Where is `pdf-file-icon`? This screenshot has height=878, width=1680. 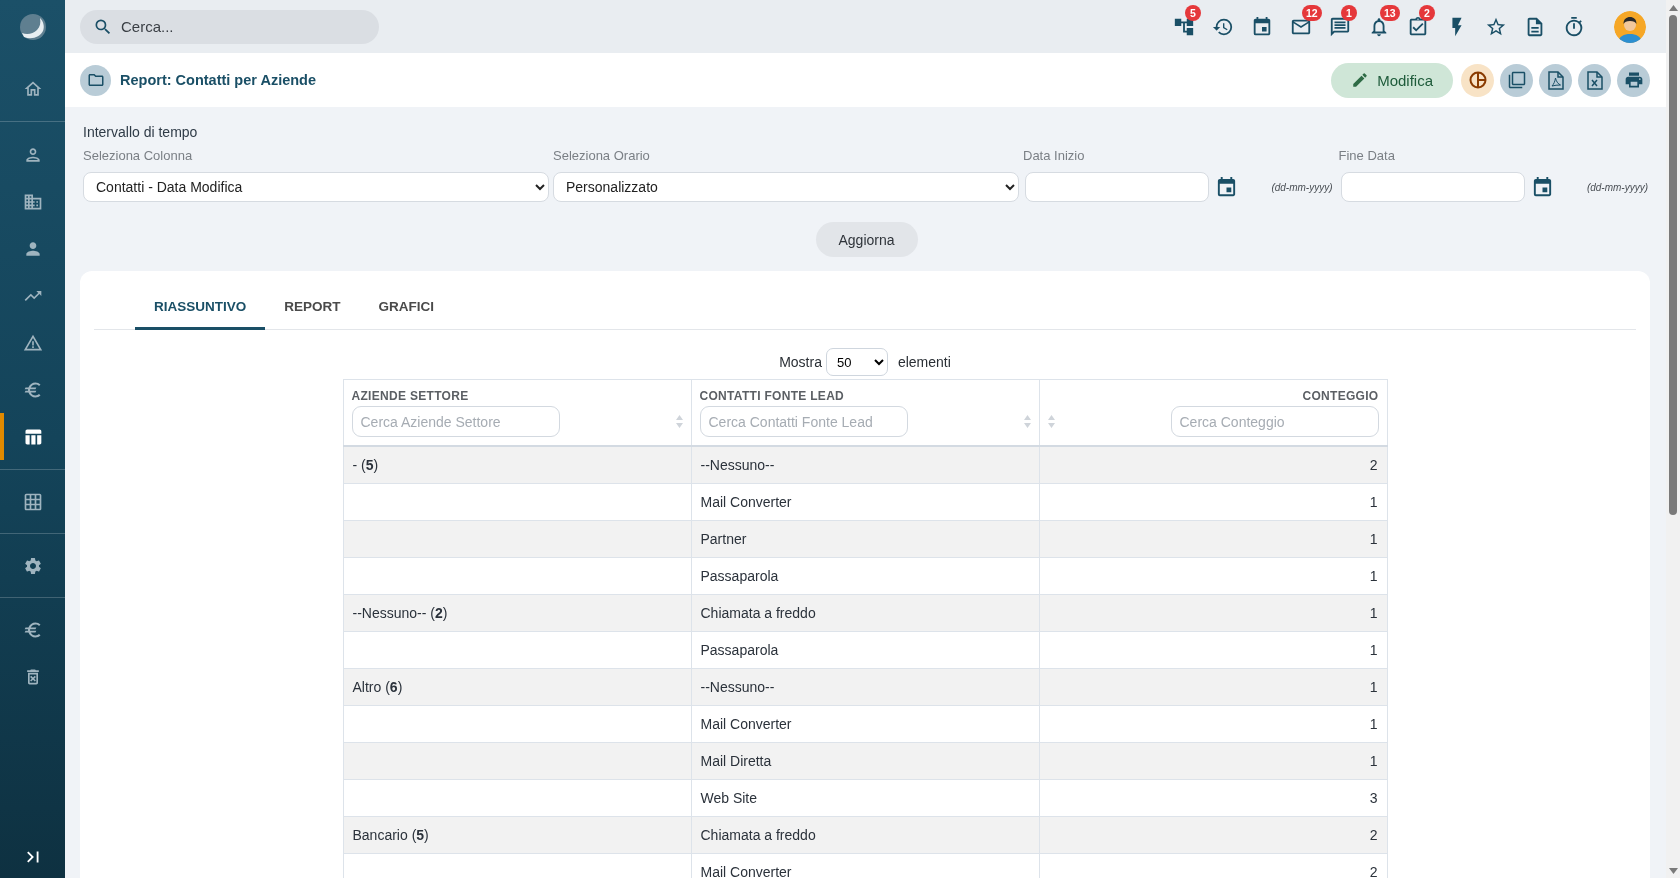 pdf-file-icon is located at coordinates (1555, 80).